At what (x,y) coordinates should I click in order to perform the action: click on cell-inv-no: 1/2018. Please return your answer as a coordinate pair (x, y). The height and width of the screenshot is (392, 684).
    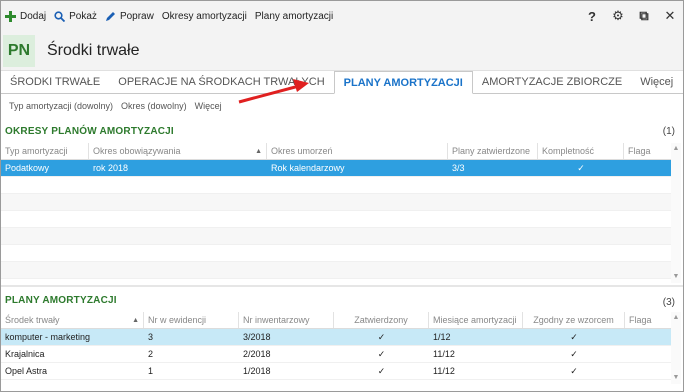
    Looking at the image, I should click on (257, 371).